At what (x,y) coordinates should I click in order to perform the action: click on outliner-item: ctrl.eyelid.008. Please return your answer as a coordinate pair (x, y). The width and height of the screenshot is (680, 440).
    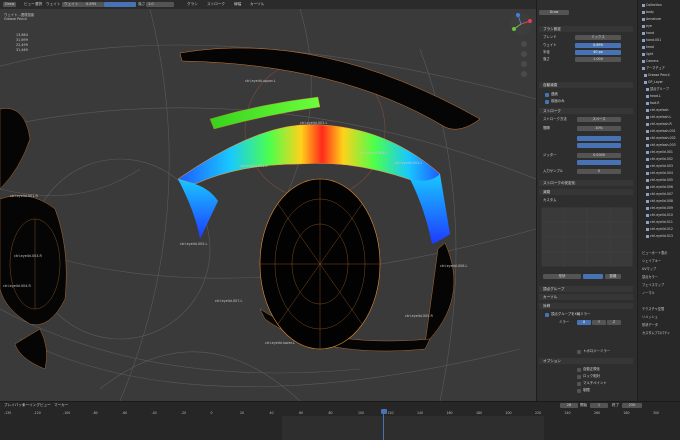
    Looking at the image, I should click on (659, 201).